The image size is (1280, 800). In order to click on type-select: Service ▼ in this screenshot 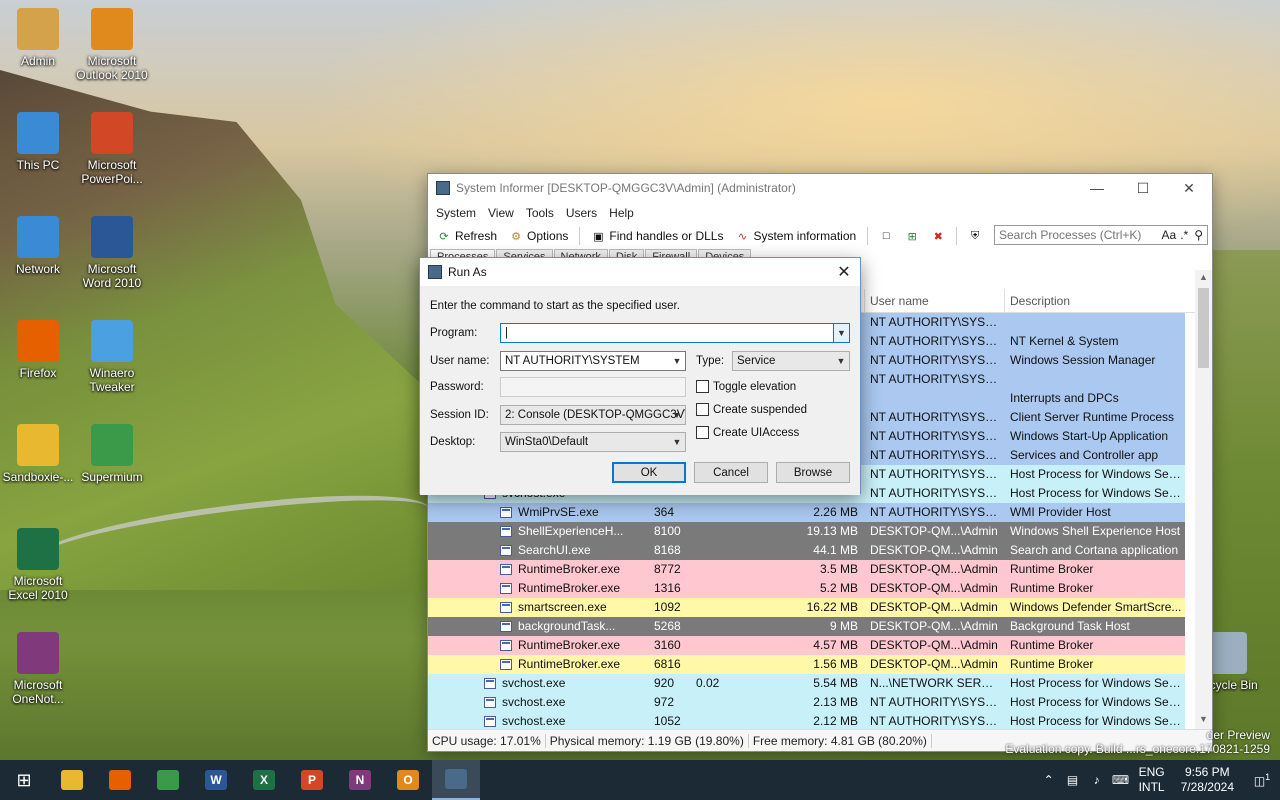, I will do `click(791, 361)`.